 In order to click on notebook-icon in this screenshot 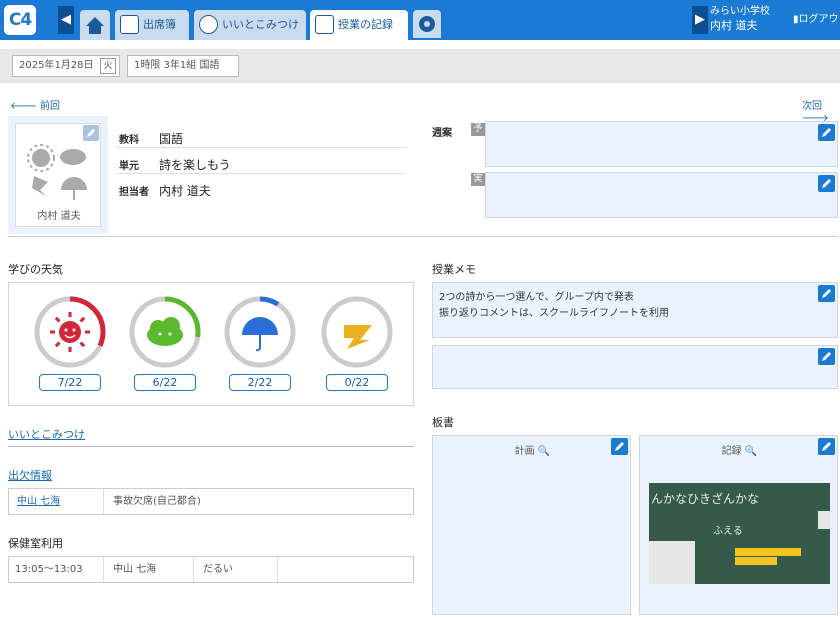, I will do `click(324, 24)`.